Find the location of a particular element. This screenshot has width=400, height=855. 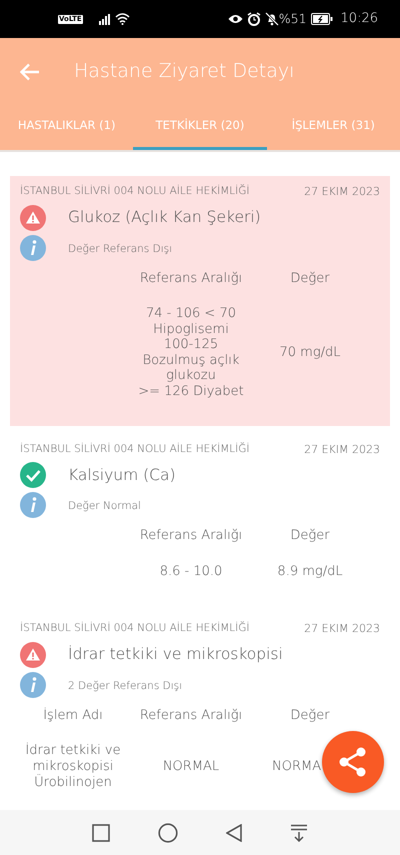

back-icon is located at coordinates (234, 833).